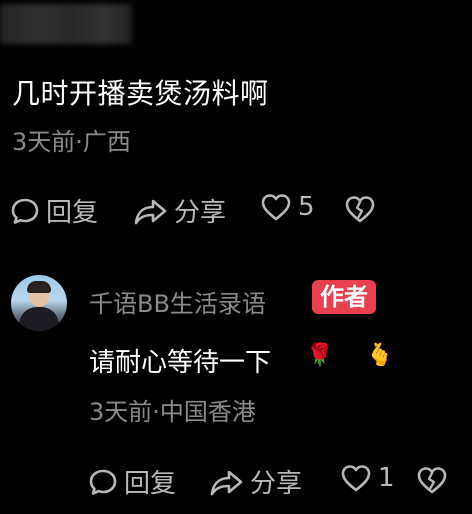 This screenshot has height=514, width=472. Describe the element at coordinates (172, 412) in the screenshot. I see `reply-meta: 3天前·中国香港` at that location.